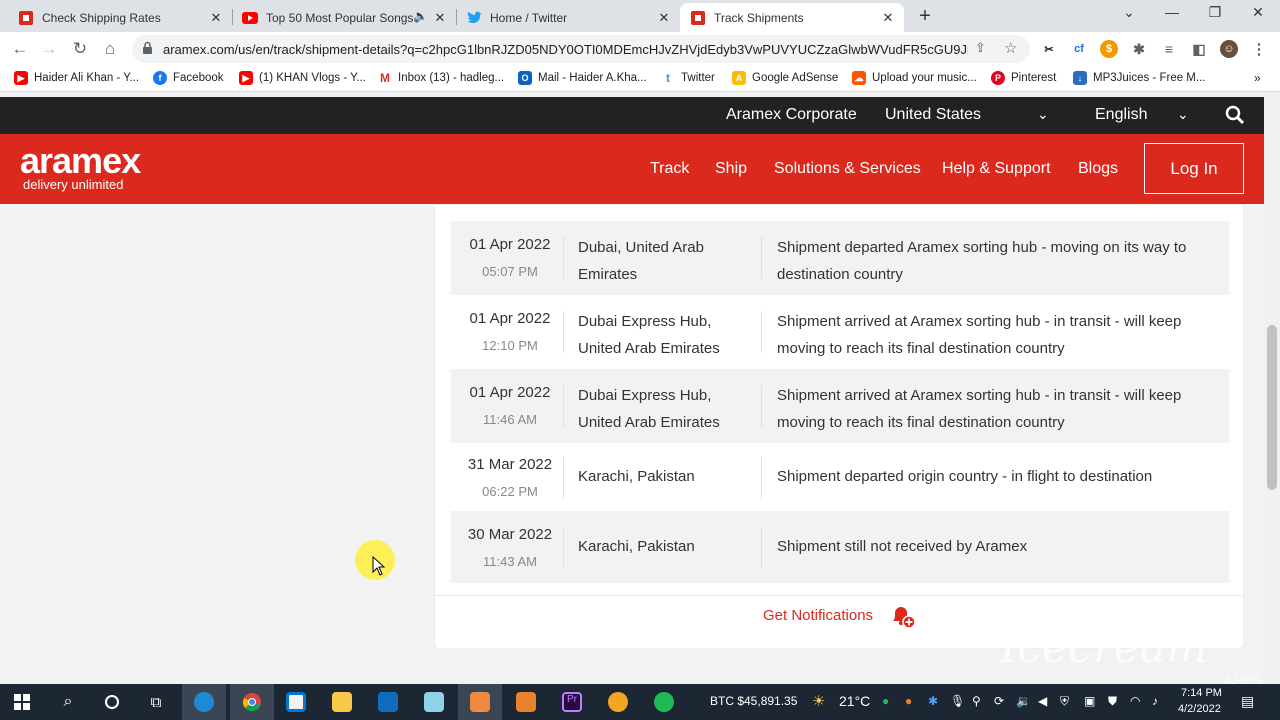 This screenshot has height=720, width=1280. What do you see at coordinates (1169, 49) in the screenshot?
I see `media-control-icon: ≡` at bounding box center [1169, 49].